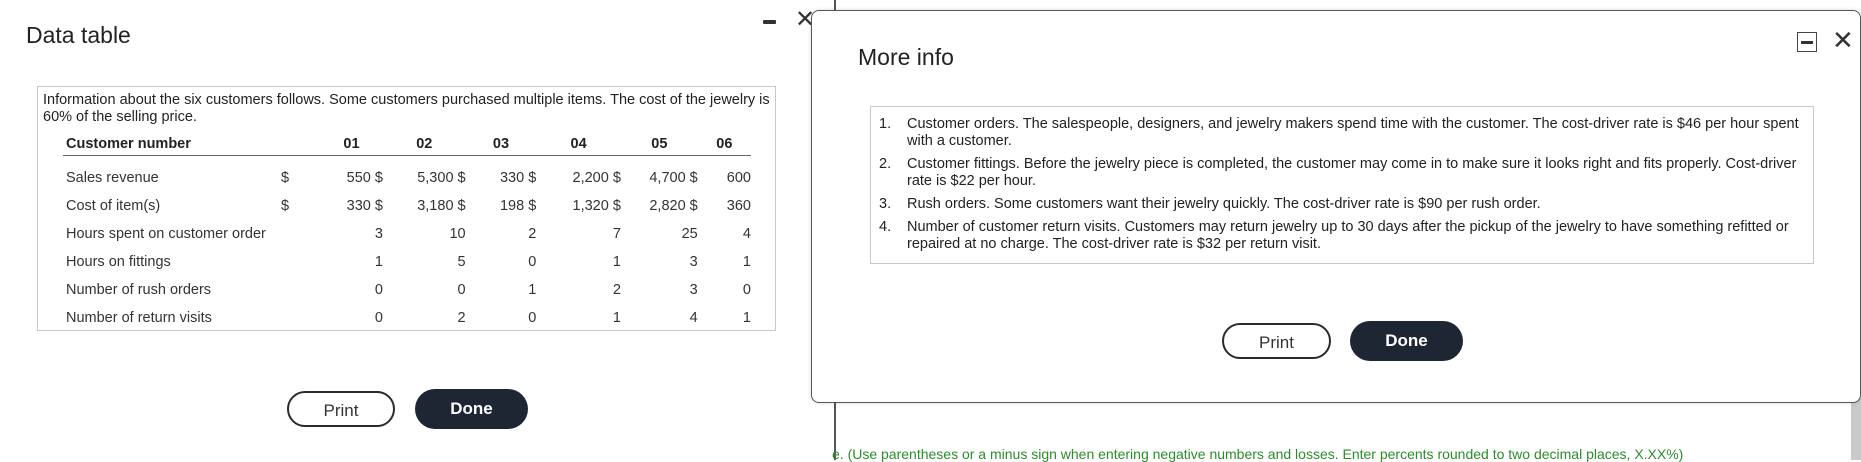  What do you see at coordinates (659, 144) in the screenshot?
I see `column-header: 05` at bounding box center [659, 144].